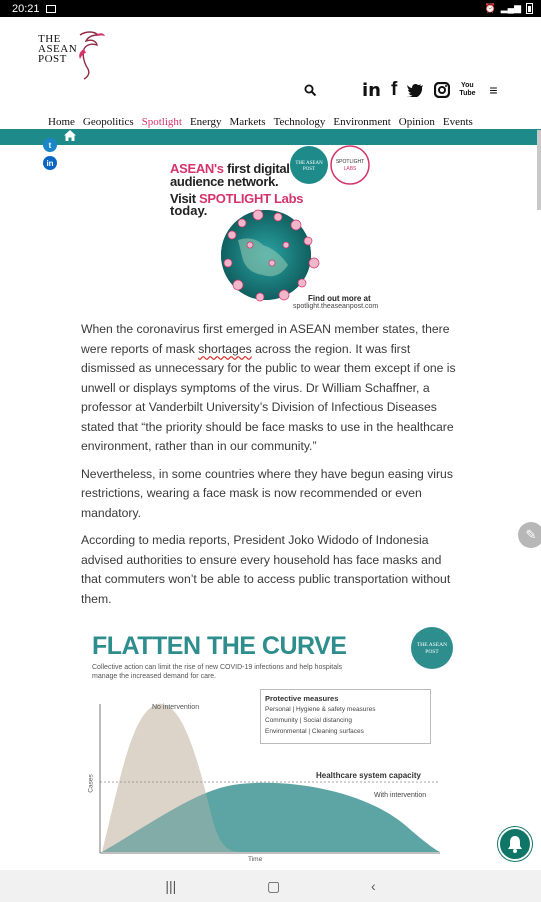 Image resolution: width=541 pixels, height=902 pixels. What do you see at coordinates (350, 162) in the screenshot?
I see `svg-text: SPOTLIGHT` at bounding box center [350, 162].